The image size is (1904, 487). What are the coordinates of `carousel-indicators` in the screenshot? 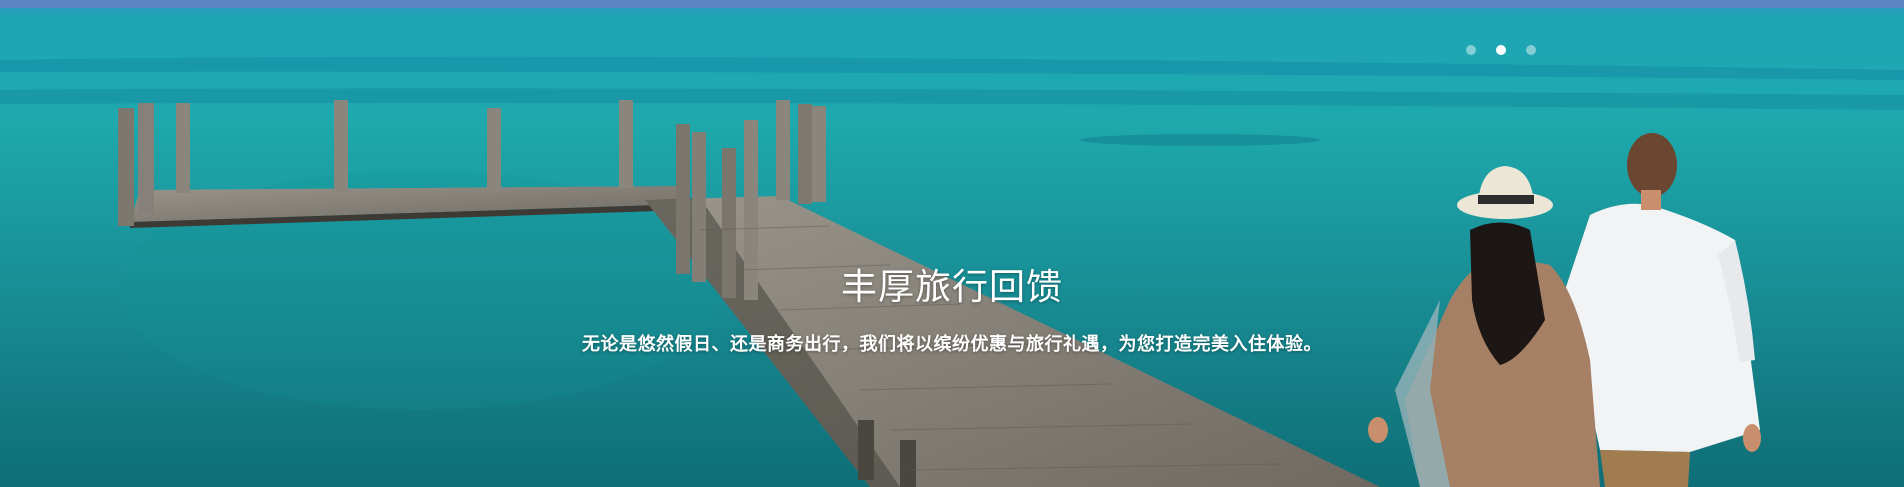 It's located at (1501, 50).